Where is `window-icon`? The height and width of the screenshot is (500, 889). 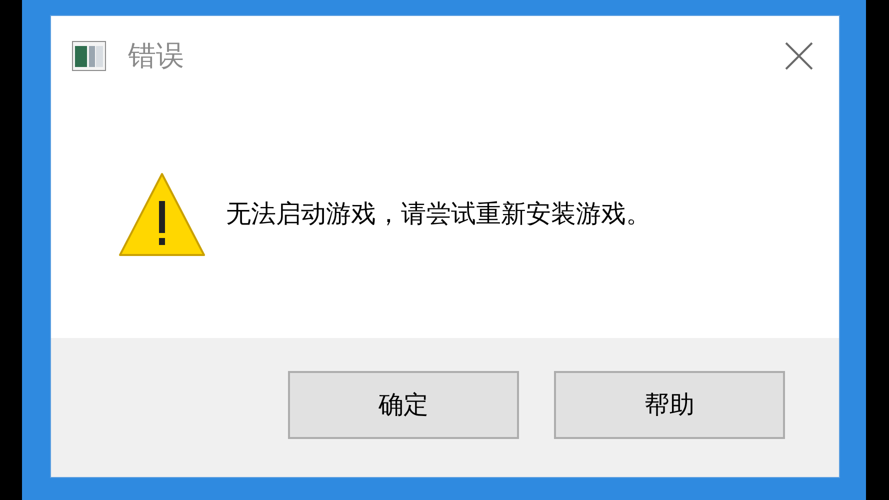 window-icon is located at coordinates (89, 56).